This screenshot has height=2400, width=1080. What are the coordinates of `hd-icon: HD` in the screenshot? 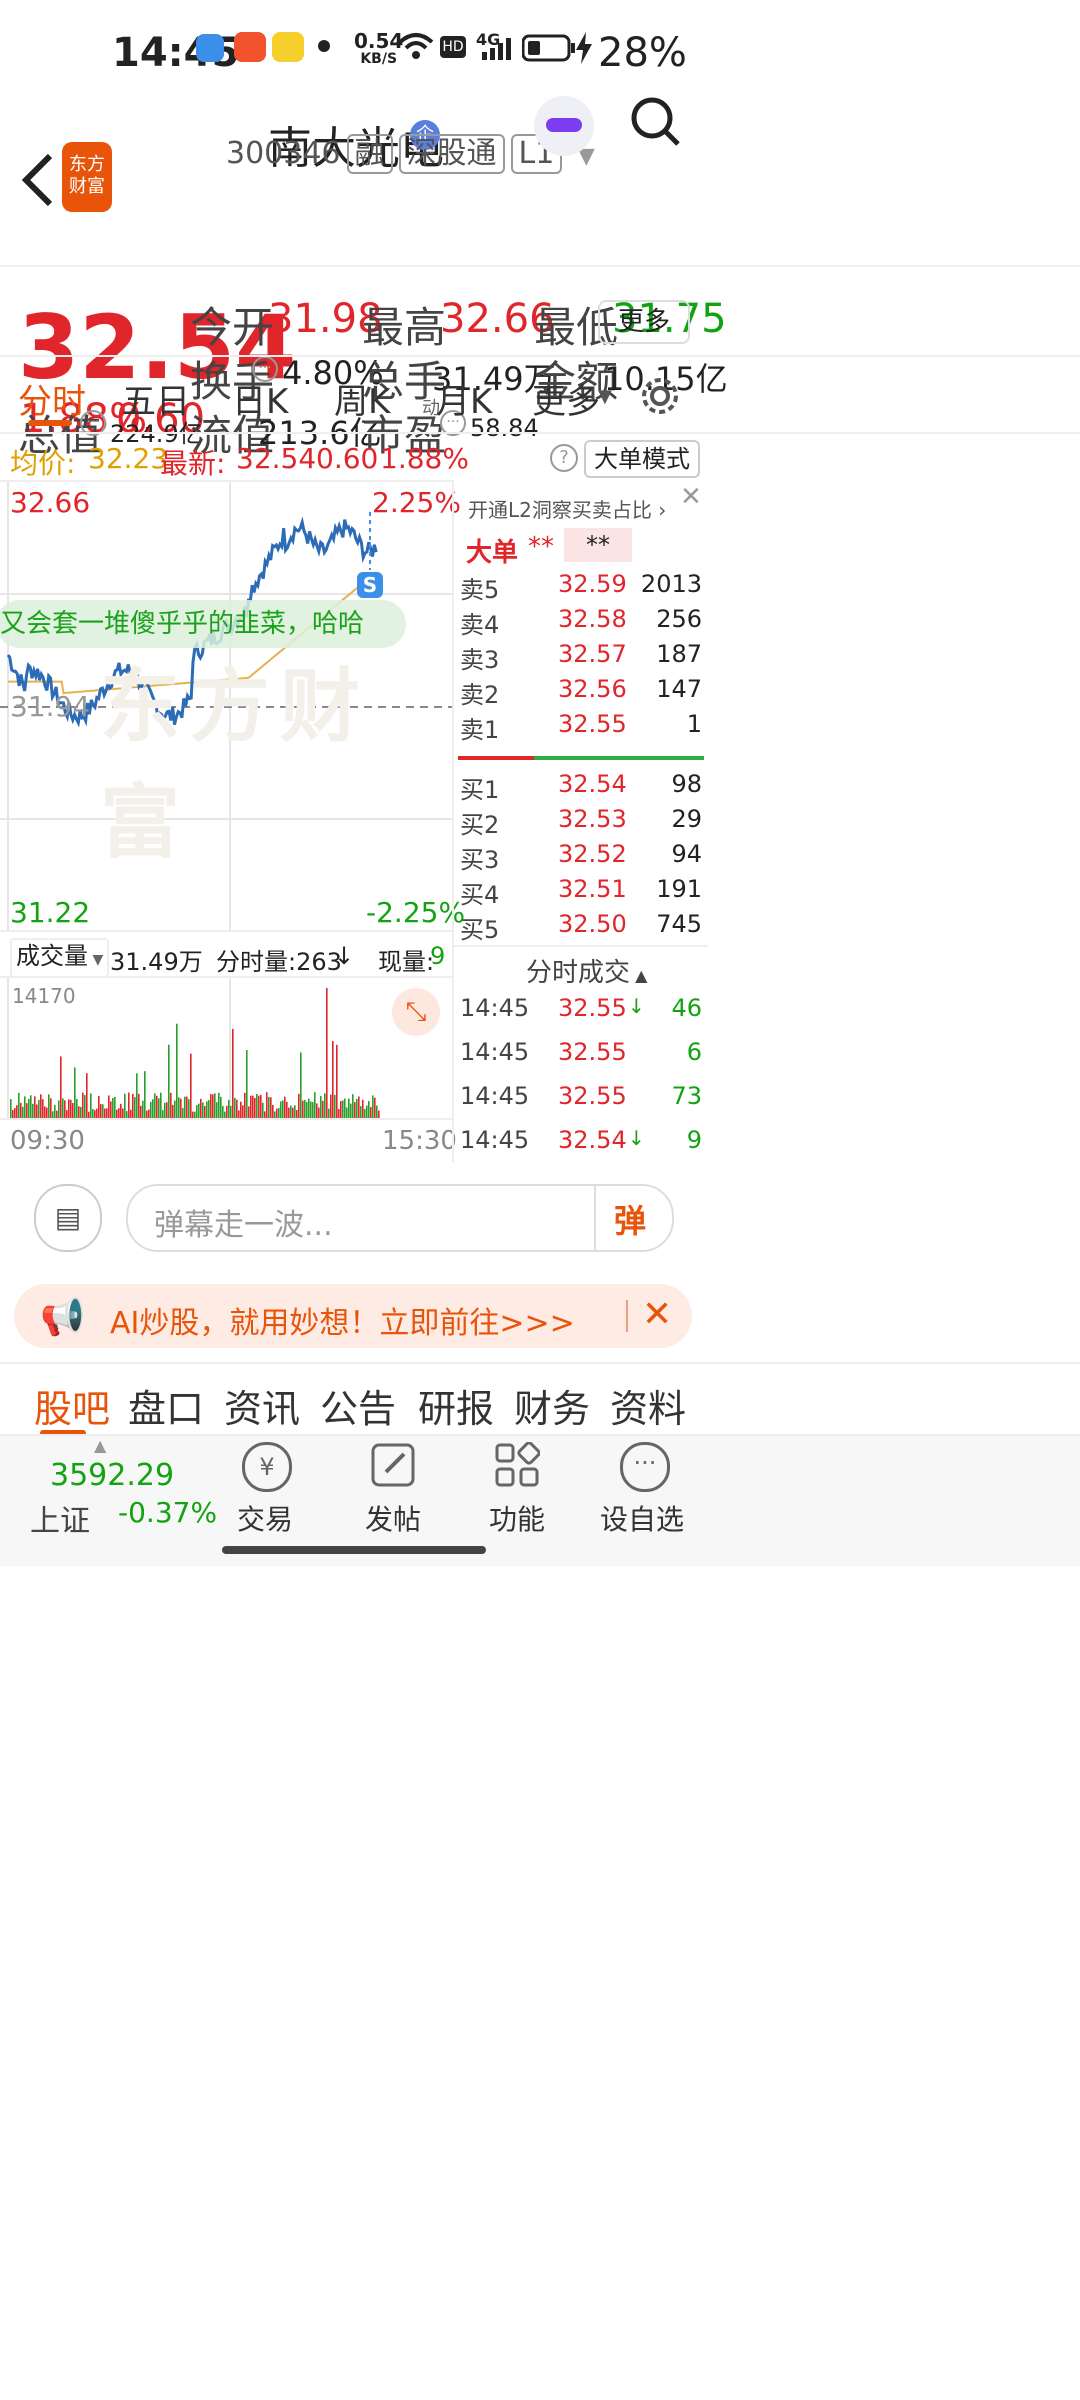 It's located at (453, 47).